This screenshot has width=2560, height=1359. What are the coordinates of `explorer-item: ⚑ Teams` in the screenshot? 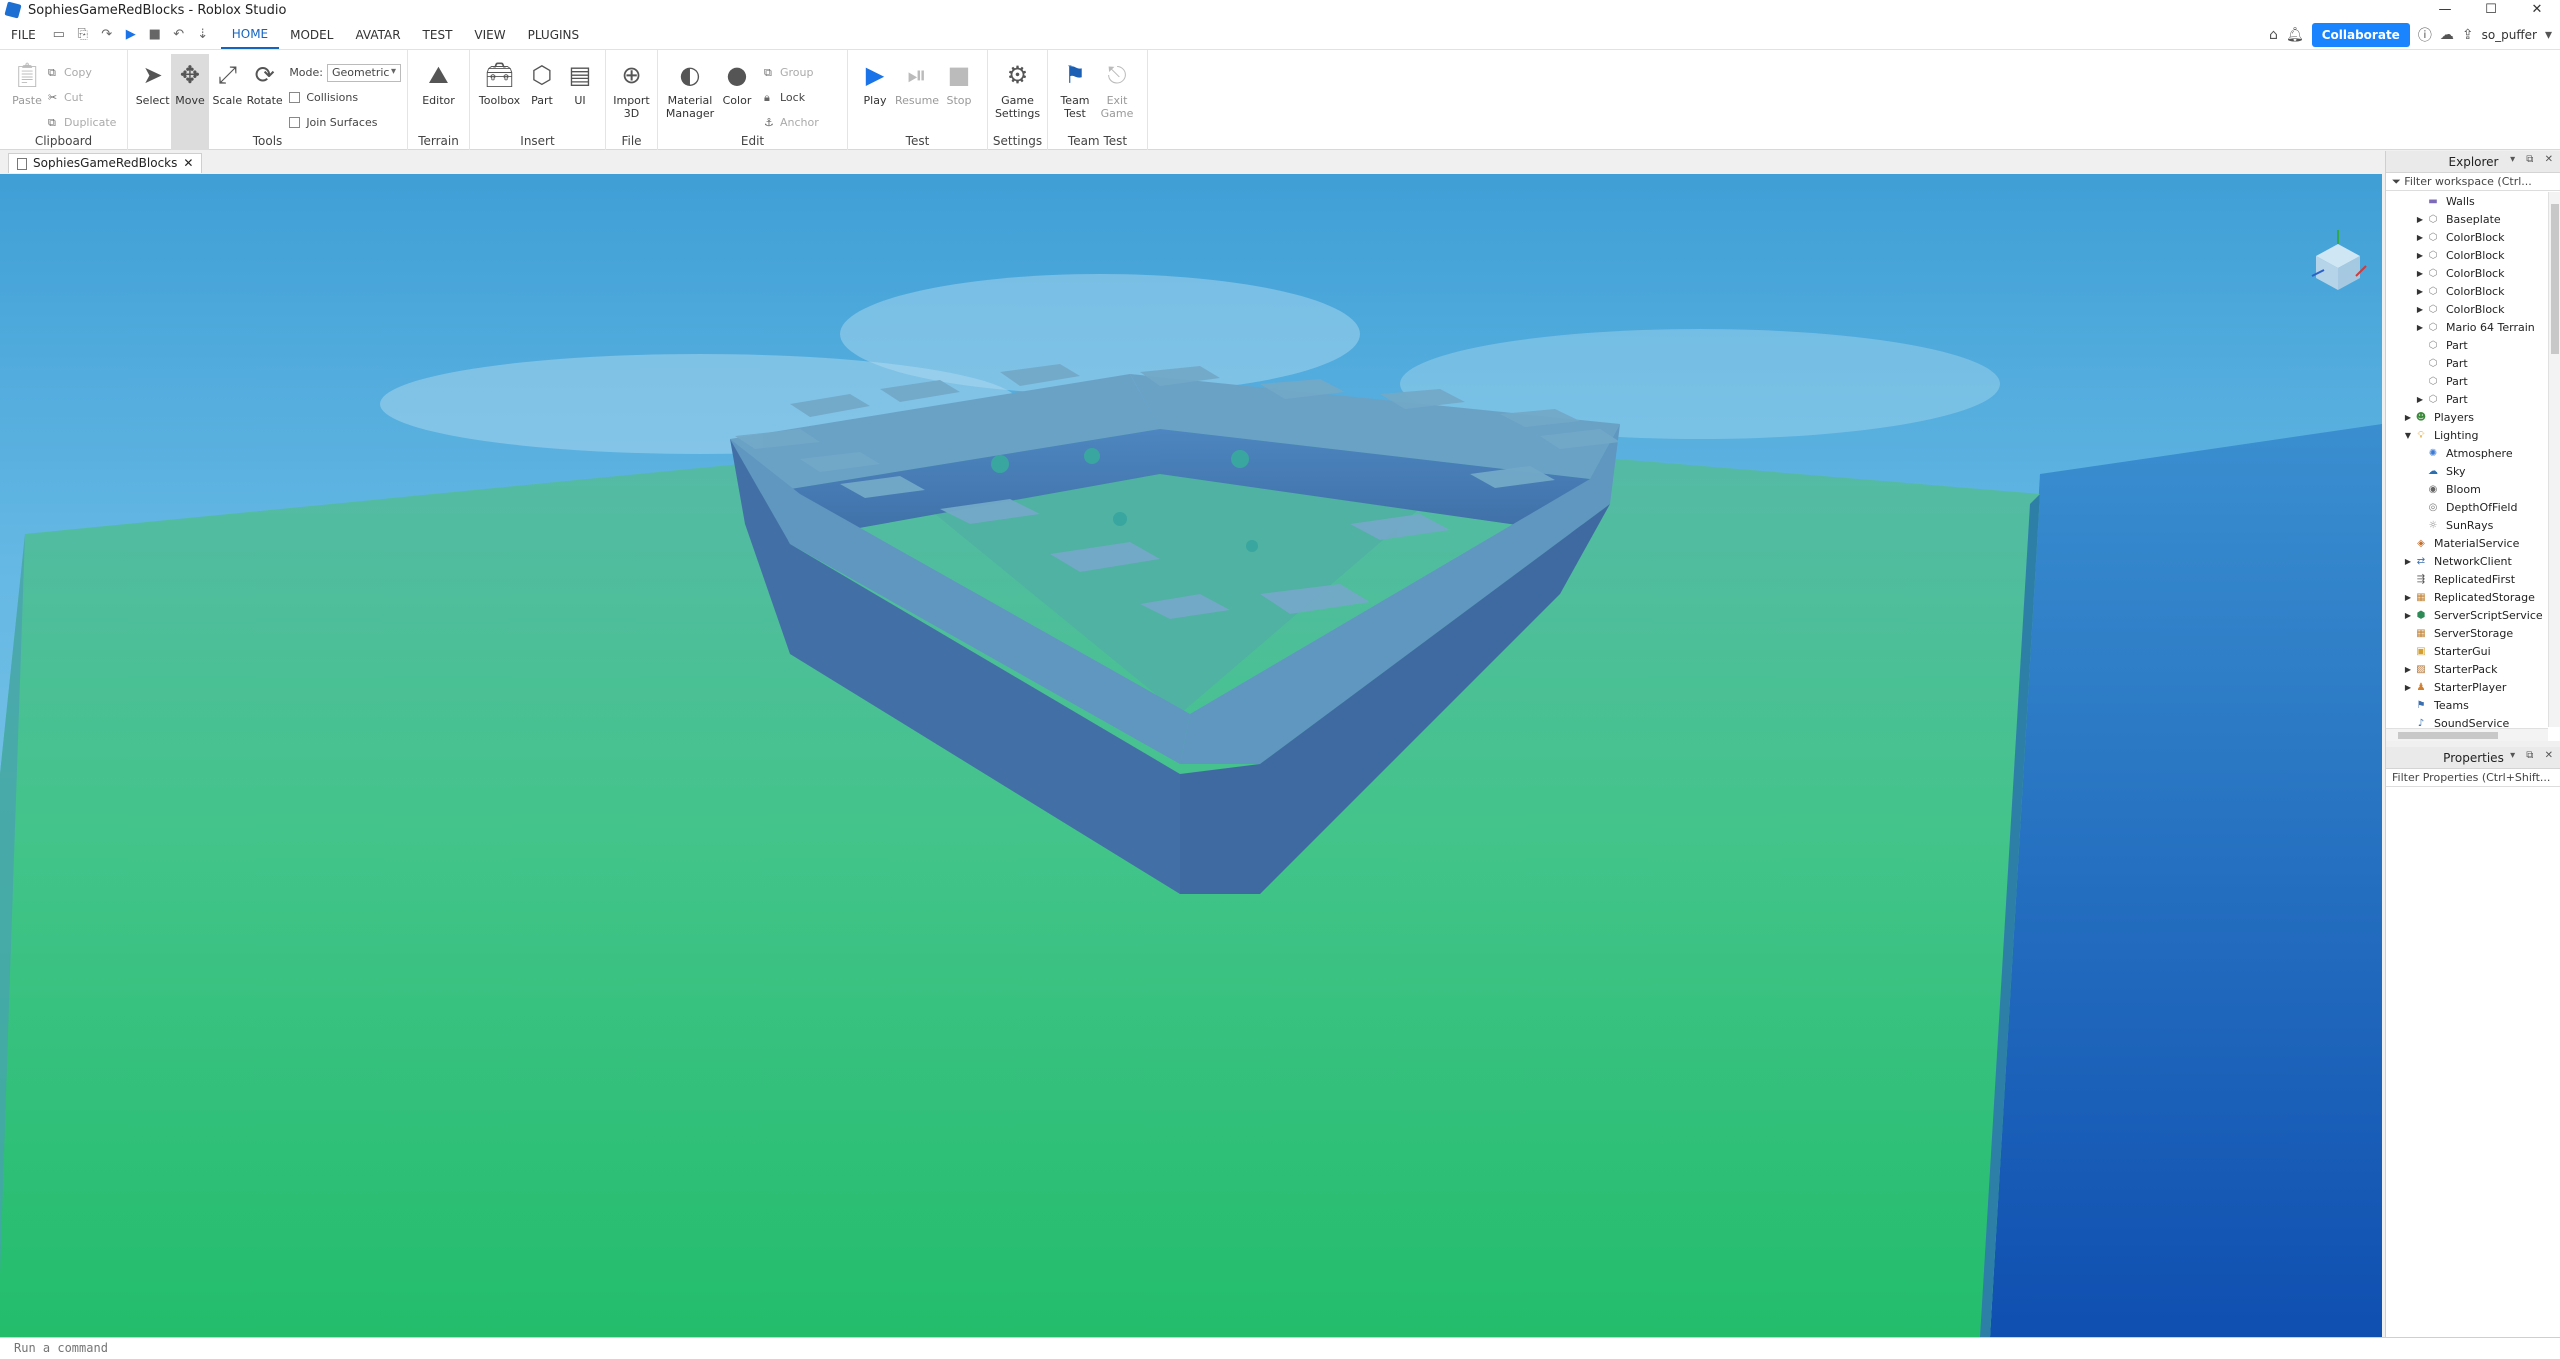 It's located at (2466, 705).